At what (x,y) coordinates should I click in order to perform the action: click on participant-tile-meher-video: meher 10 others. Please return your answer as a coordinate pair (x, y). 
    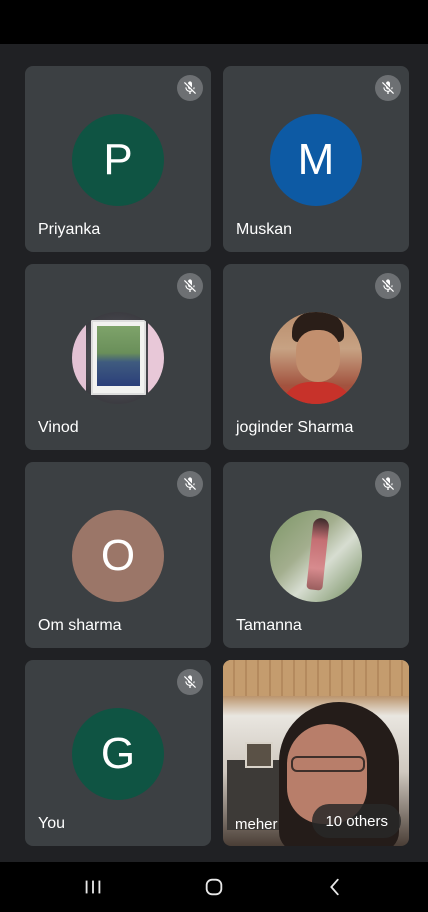
    Looking at the image, I should click on (316, 753).